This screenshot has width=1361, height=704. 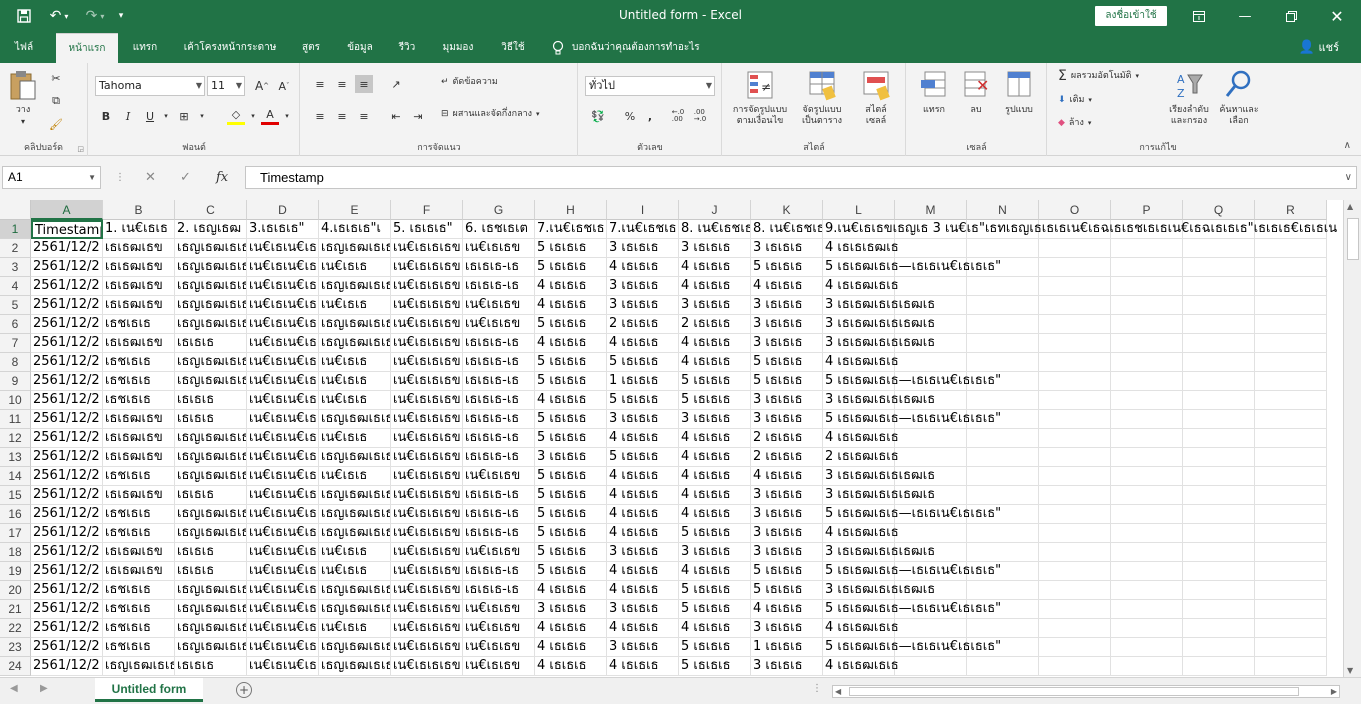 I want to click on column-header-g: G, so click(x=499, y=210).